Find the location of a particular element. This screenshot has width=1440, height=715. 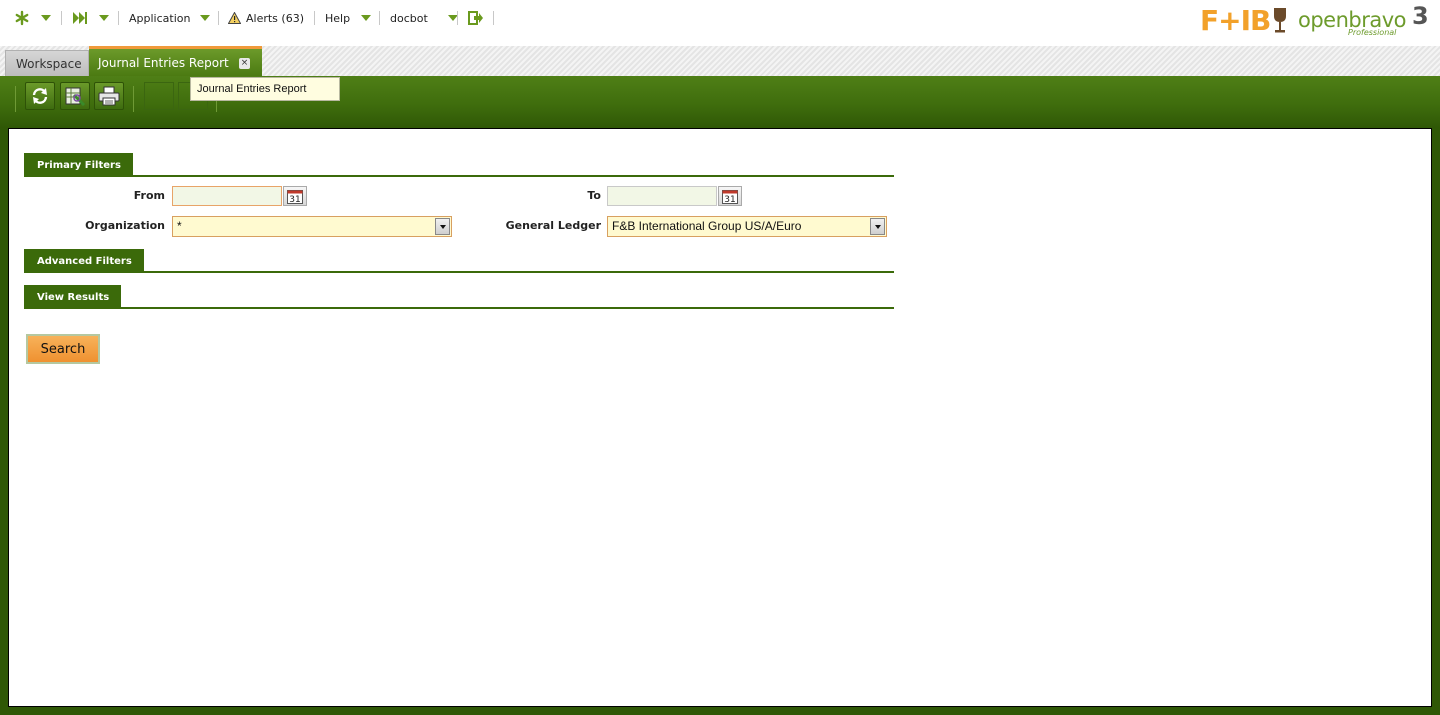

close-icon: × is located at coordinates (244, 63).